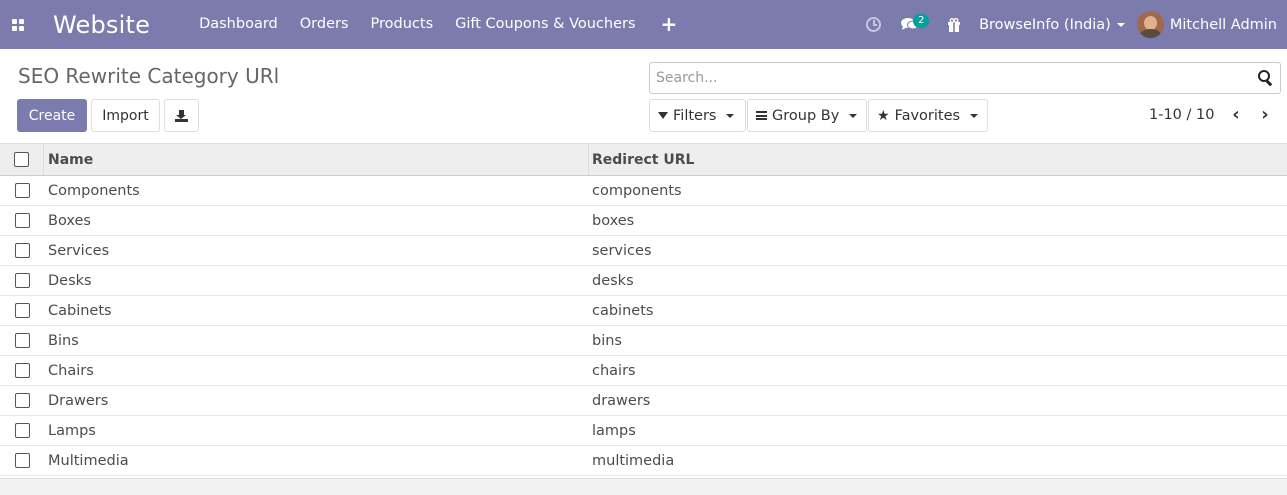 This screenshot has width=1287, height=495. Describe the element at coordinates (79, 250) in the screenshot. I see `cell-name: Services` at that location.